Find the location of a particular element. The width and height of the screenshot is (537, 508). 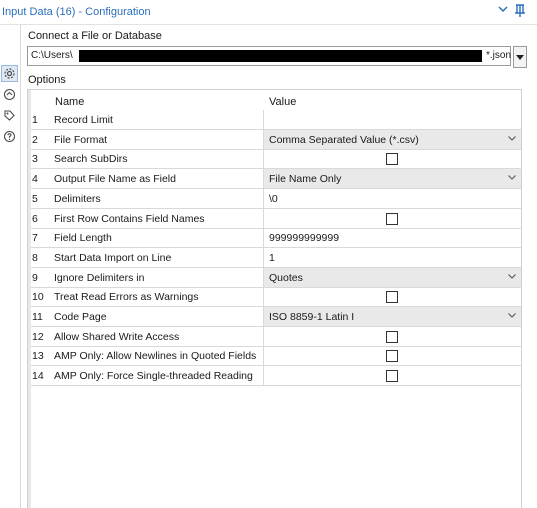

row-value-text: 1 is located at coordinates (272, 257).